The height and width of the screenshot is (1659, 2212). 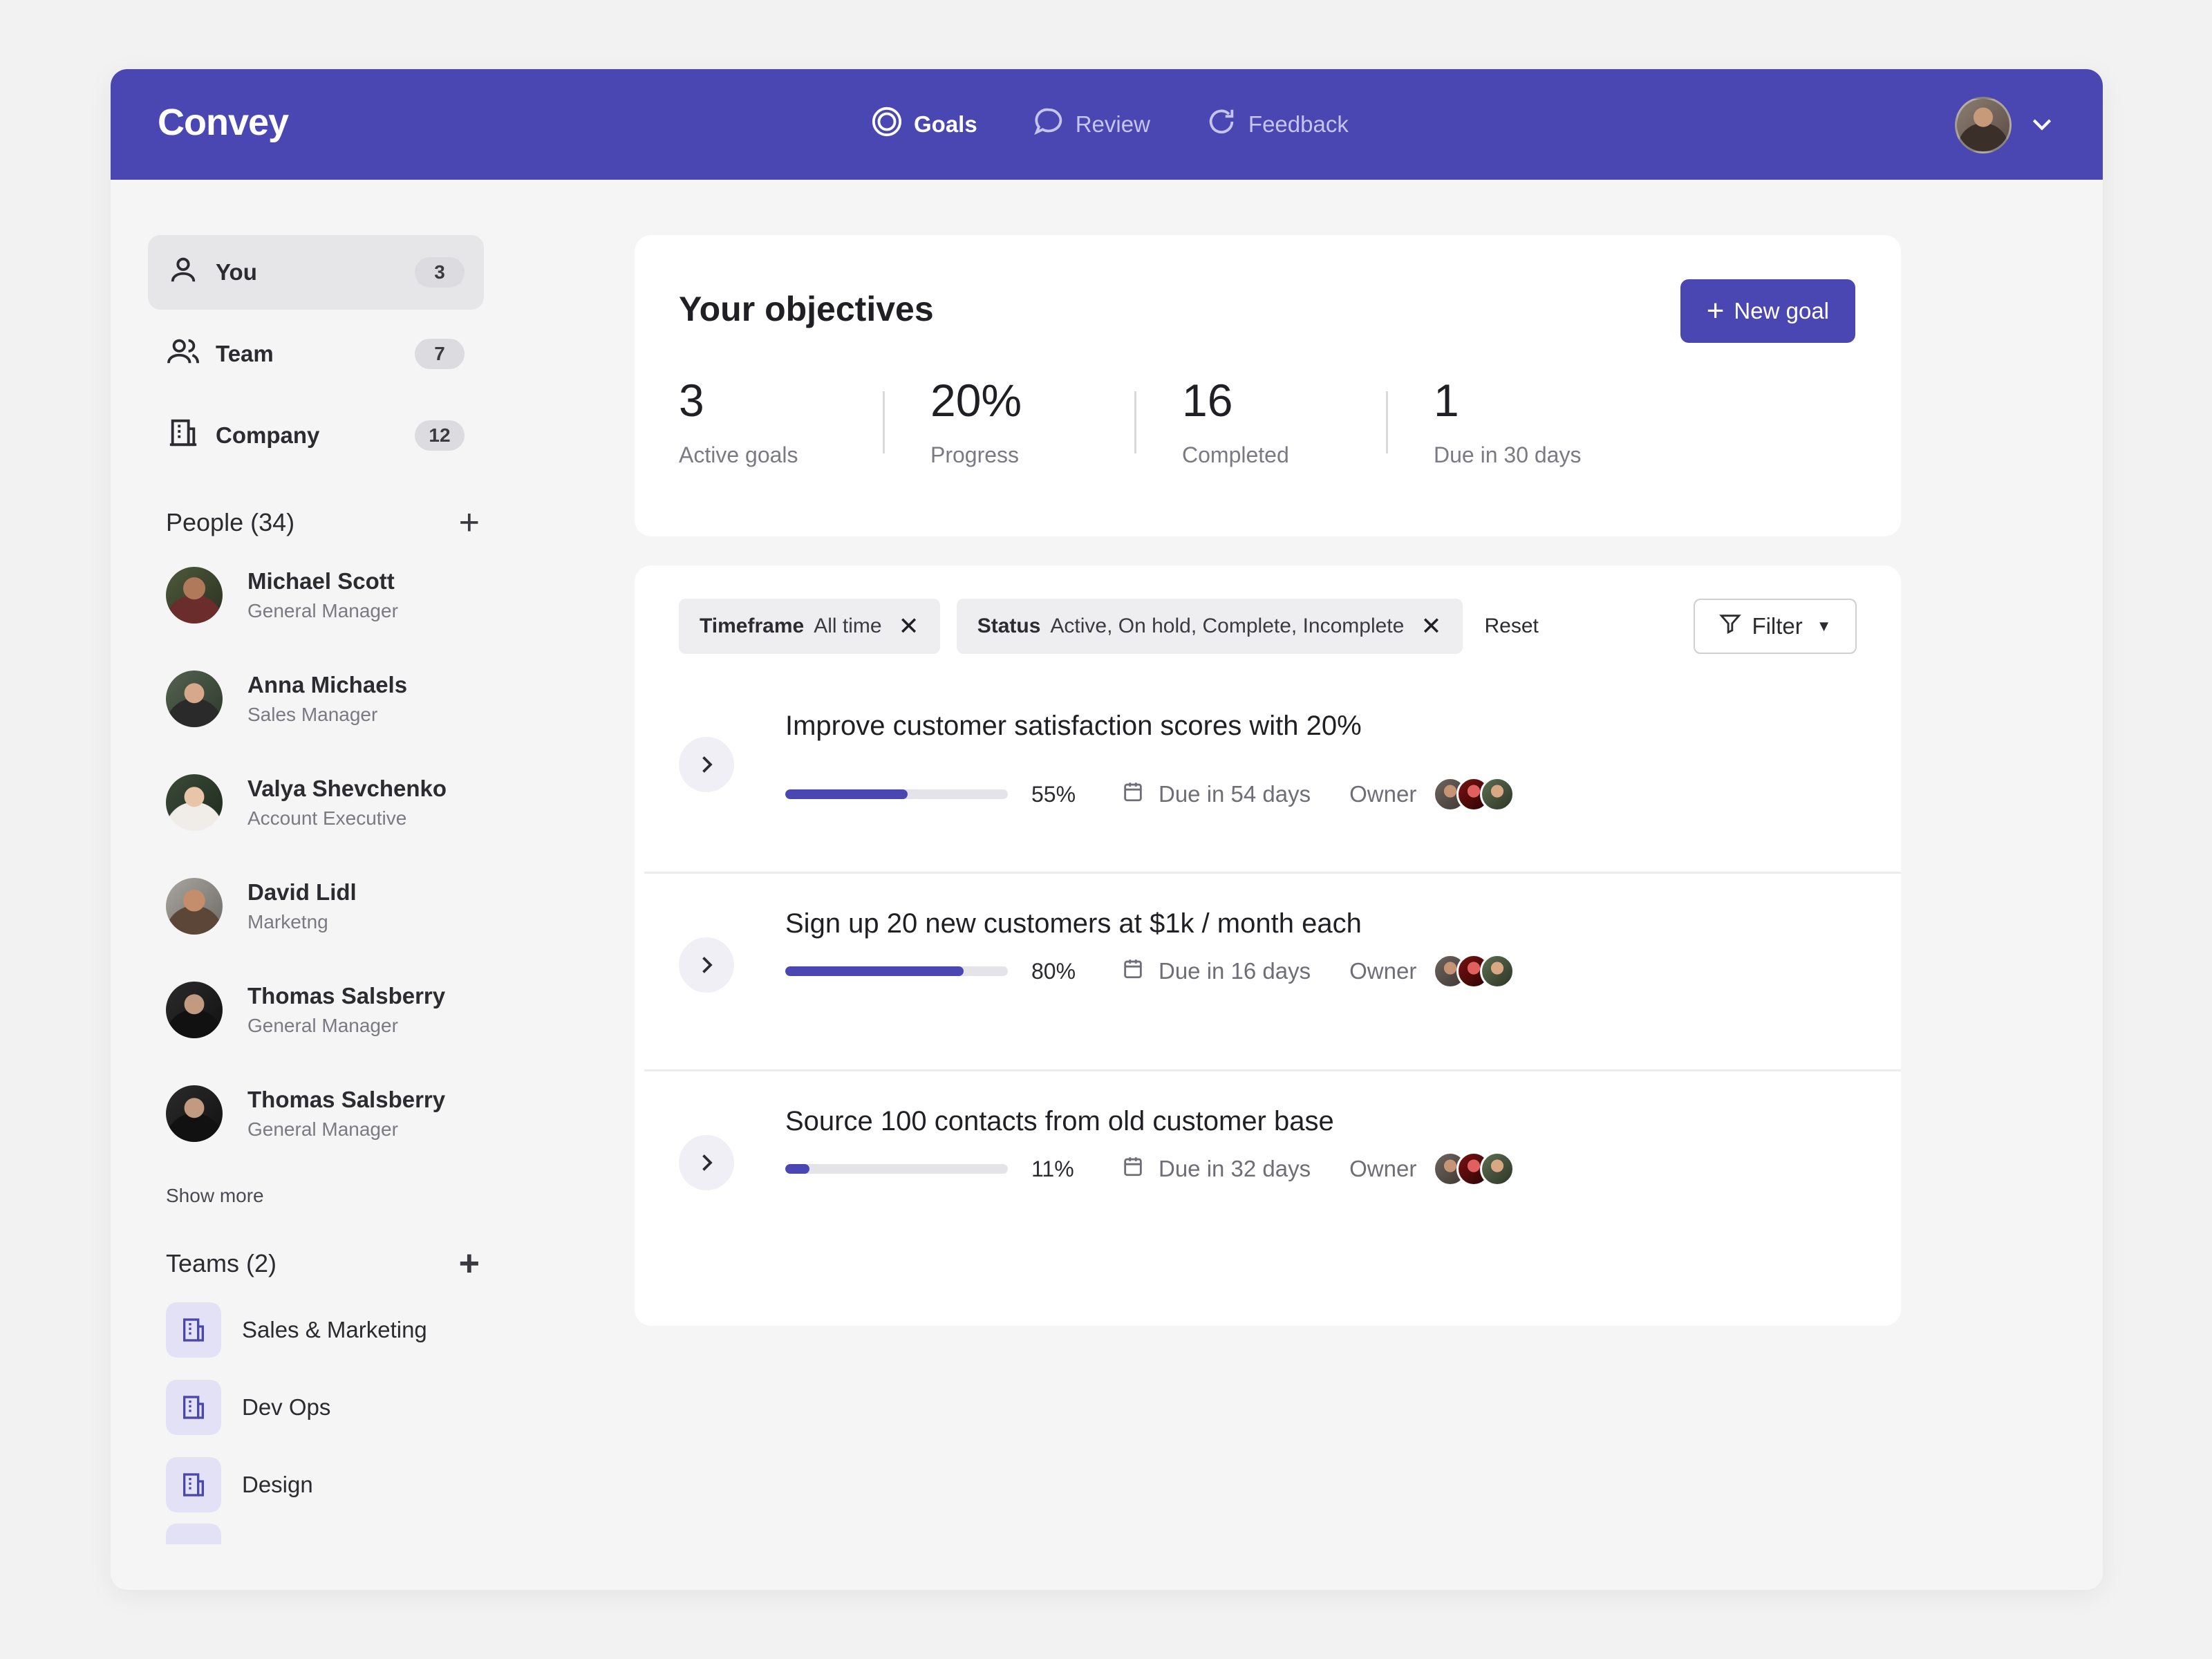 I want to click on sidebar-item-you: You 3, so click(x=316, y=272).